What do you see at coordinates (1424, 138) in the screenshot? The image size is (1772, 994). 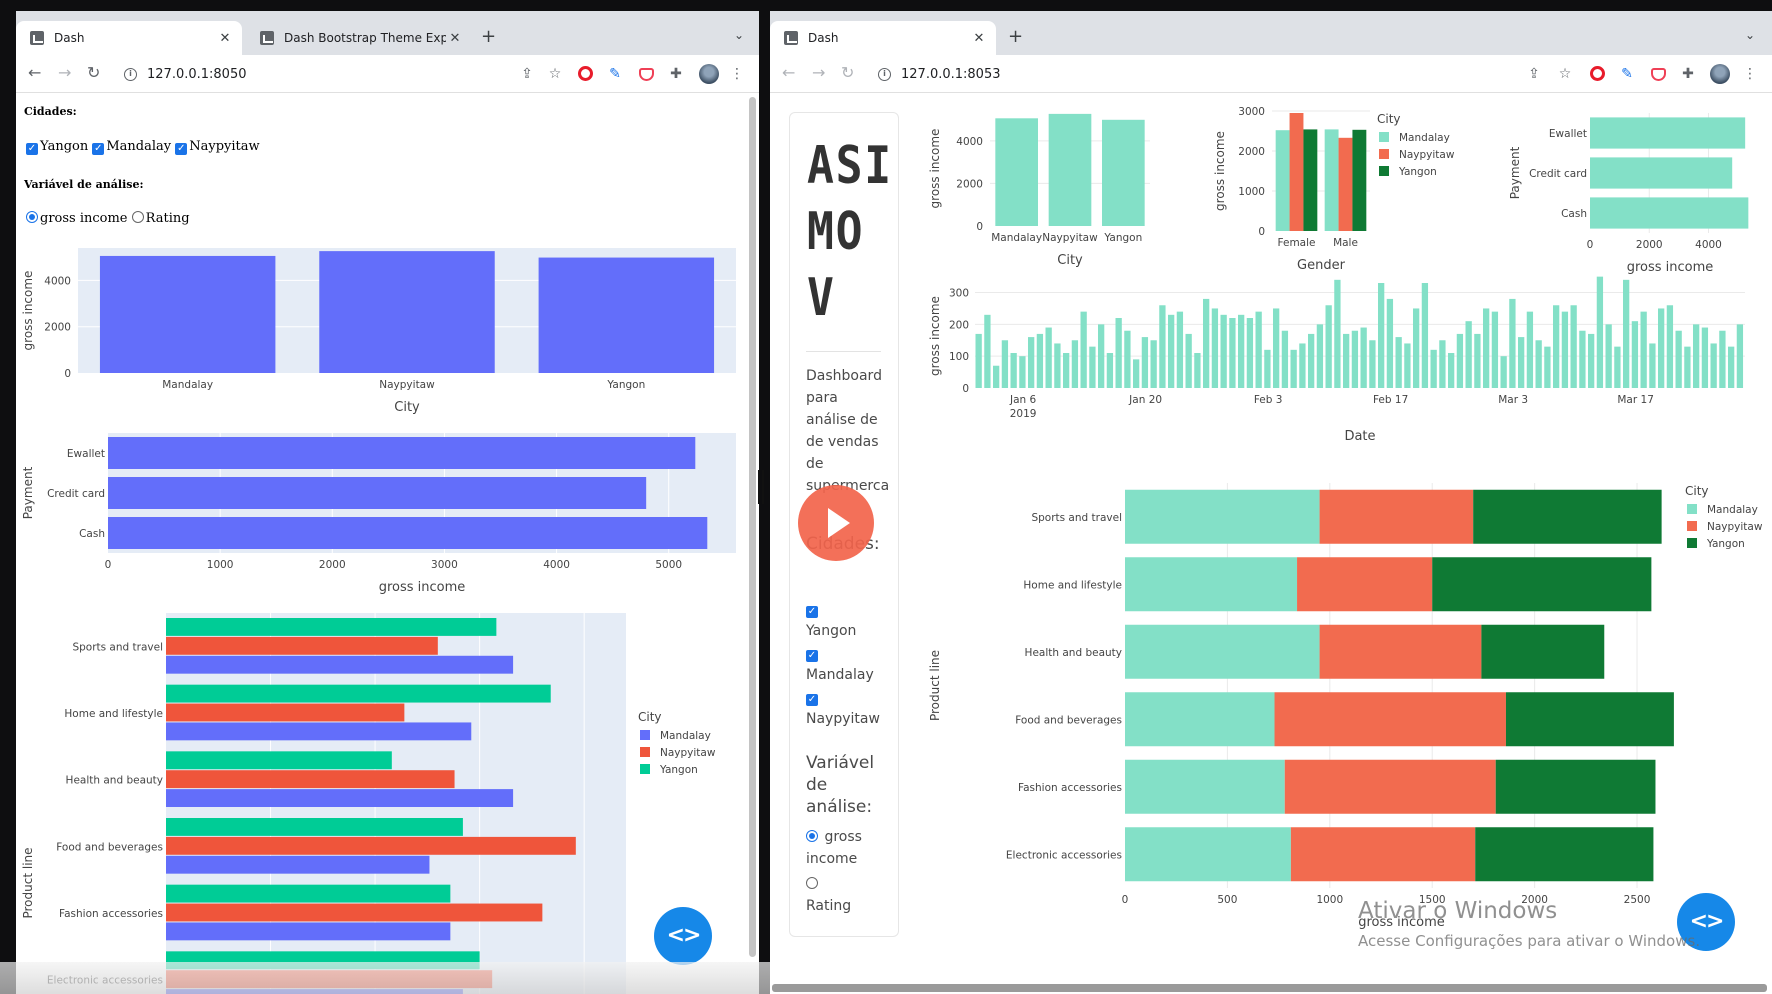 I see `legend-entry: Mandalay` at bounding box center [1424, 138].